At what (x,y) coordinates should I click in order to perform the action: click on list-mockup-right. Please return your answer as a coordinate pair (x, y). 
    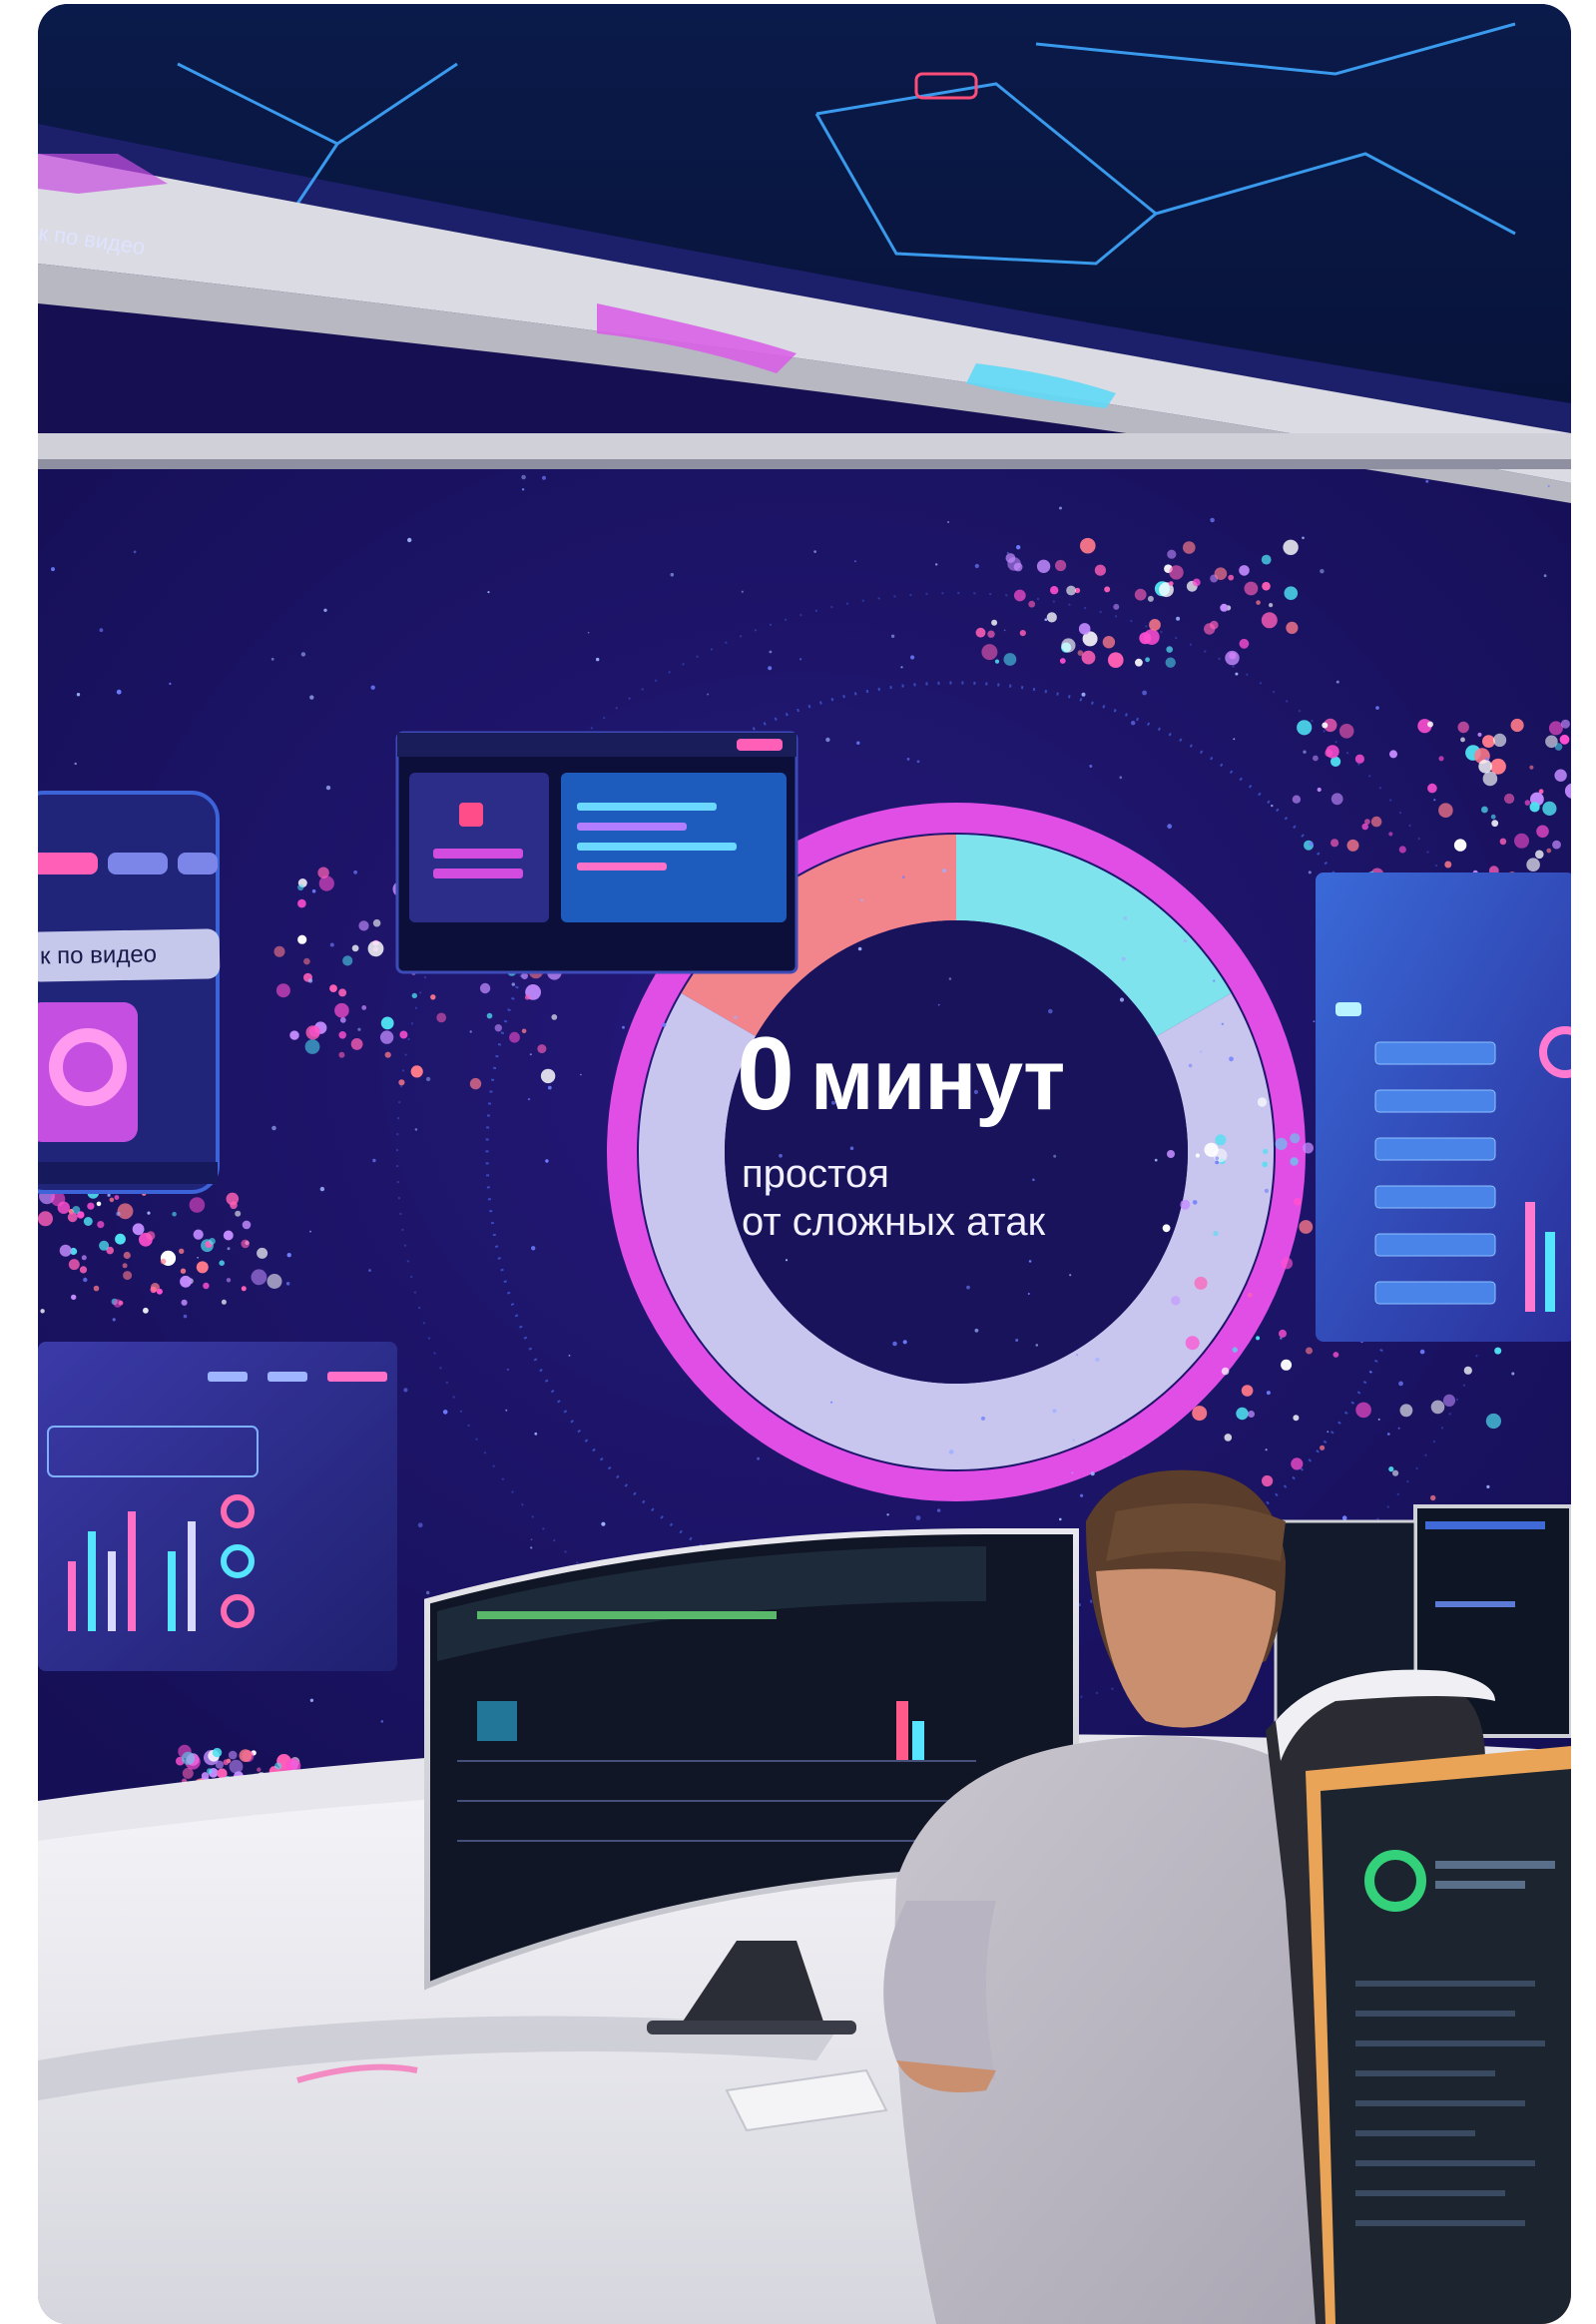
    Looking at the image, I should click on (1443, 1107).